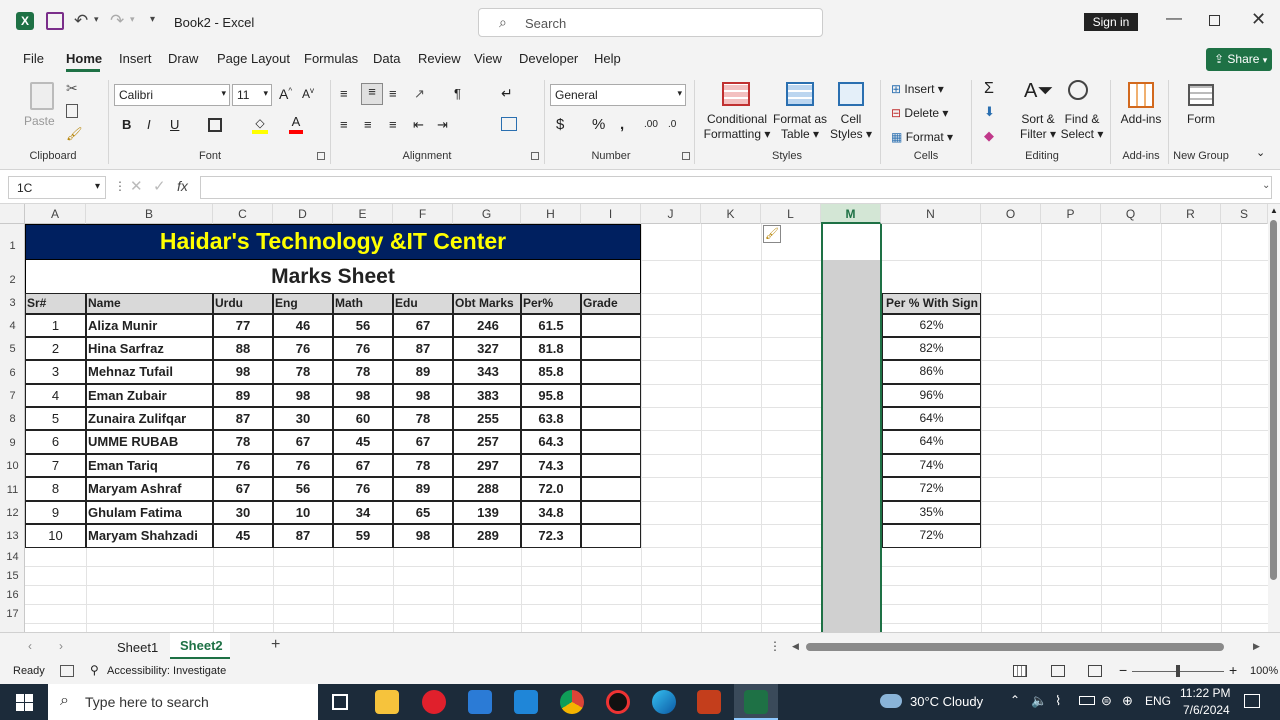 This screenshot has width=1280, height=720. I want to click on autosum-icon: Σ, so click(989, 89).